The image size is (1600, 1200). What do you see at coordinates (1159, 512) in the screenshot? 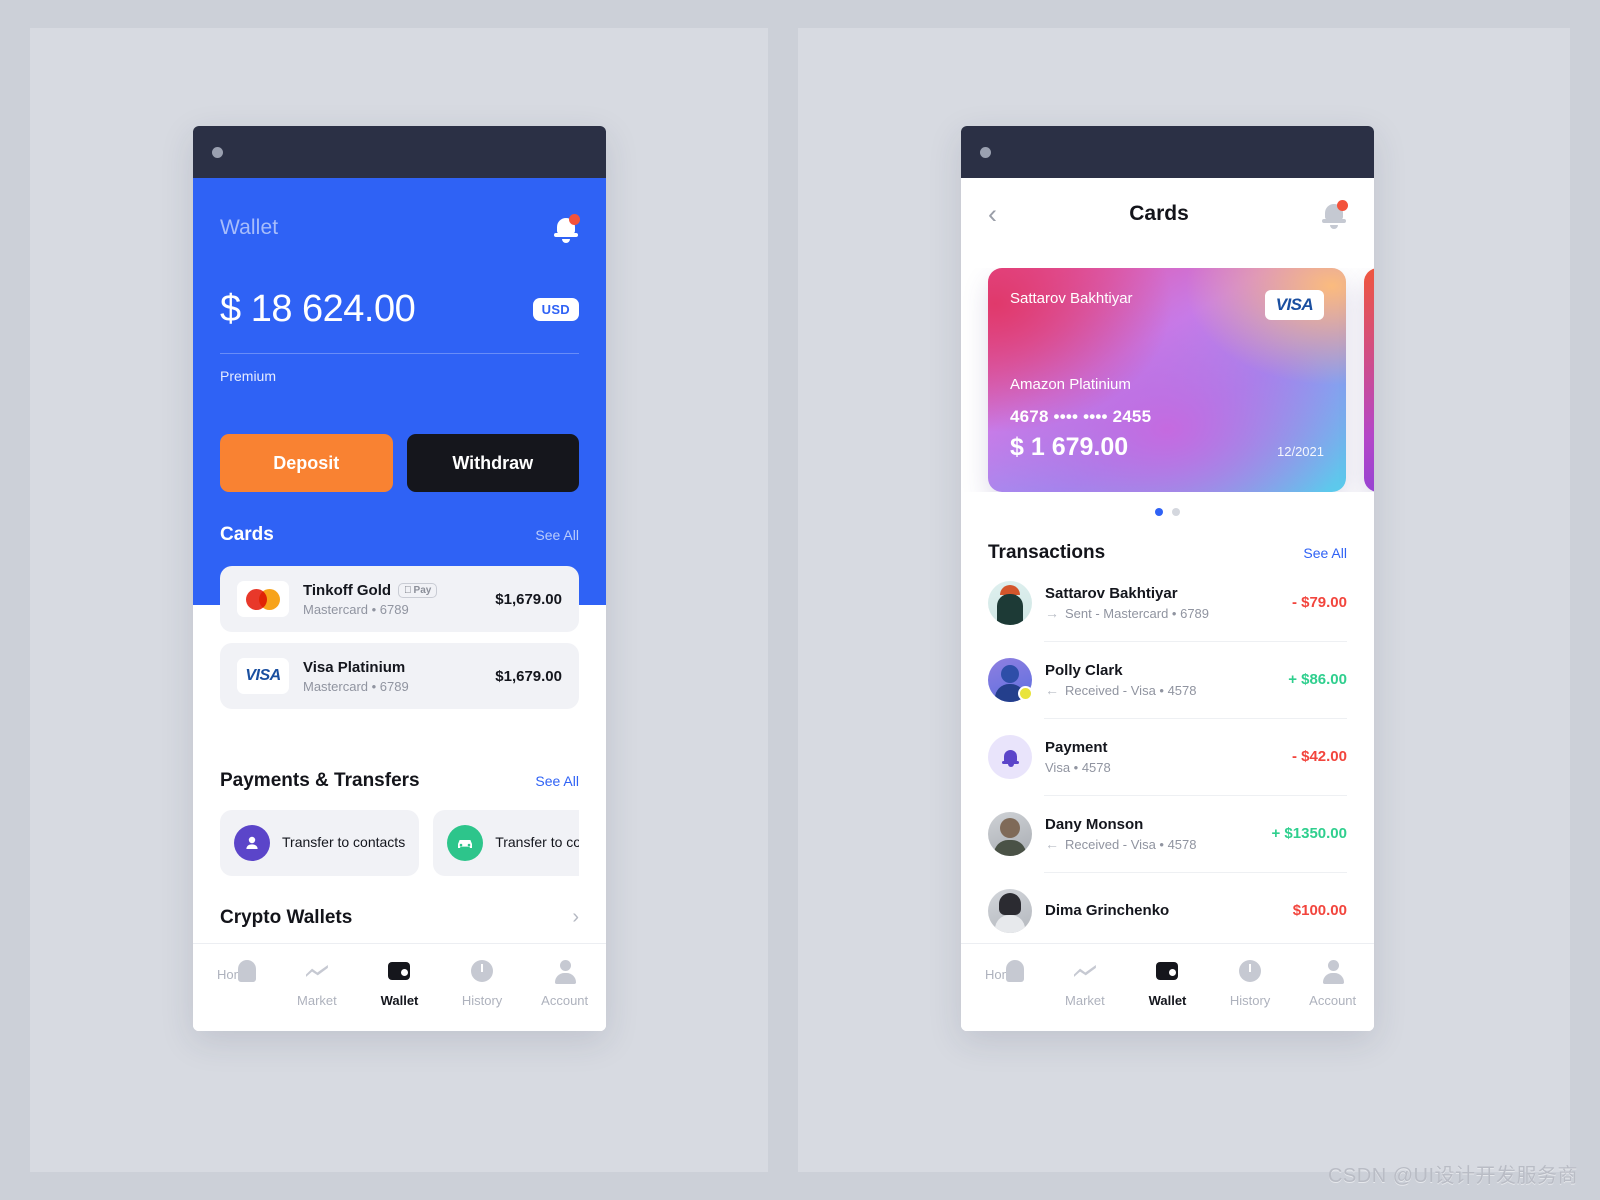
I see `pagination-dot-active` at bounding box center [1159, 512].